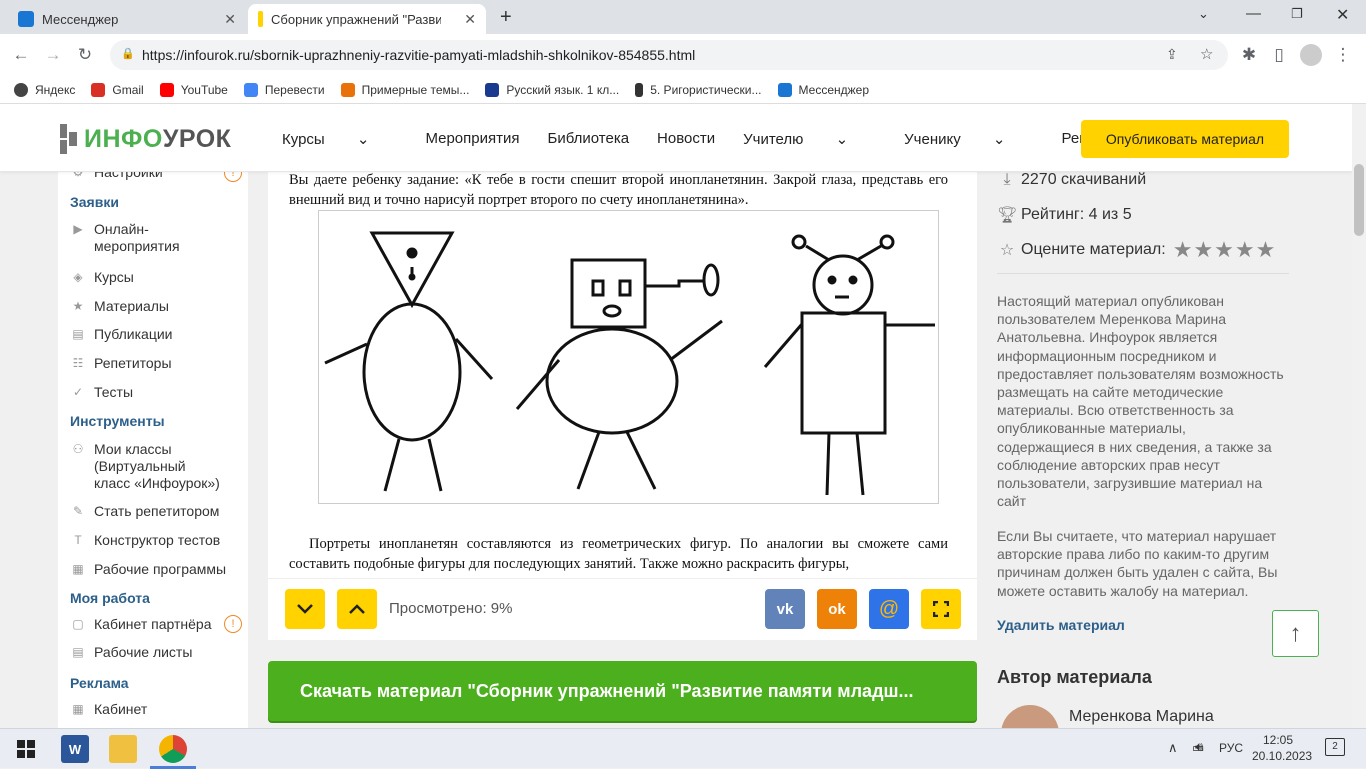 Image resolution: width=1366 pixels, height=769 pixels. Describe the element at coordinates (159, 238) in the screenshot. I see `sidebar-item-online-events: ▶ Онлайн- мероприятия` at that location.